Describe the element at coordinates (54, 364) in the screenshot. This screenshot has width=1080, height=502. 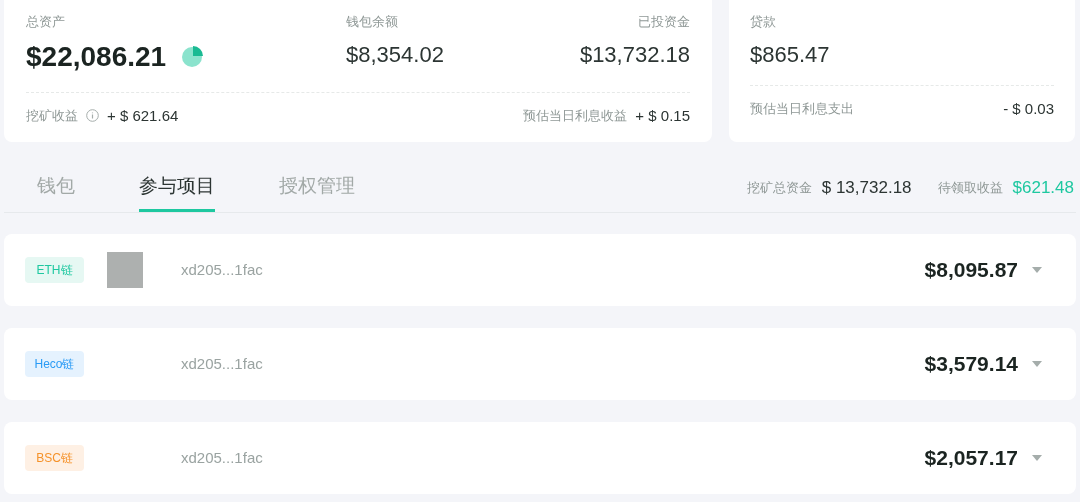
I see `chain-tag: Heco链` at that location.